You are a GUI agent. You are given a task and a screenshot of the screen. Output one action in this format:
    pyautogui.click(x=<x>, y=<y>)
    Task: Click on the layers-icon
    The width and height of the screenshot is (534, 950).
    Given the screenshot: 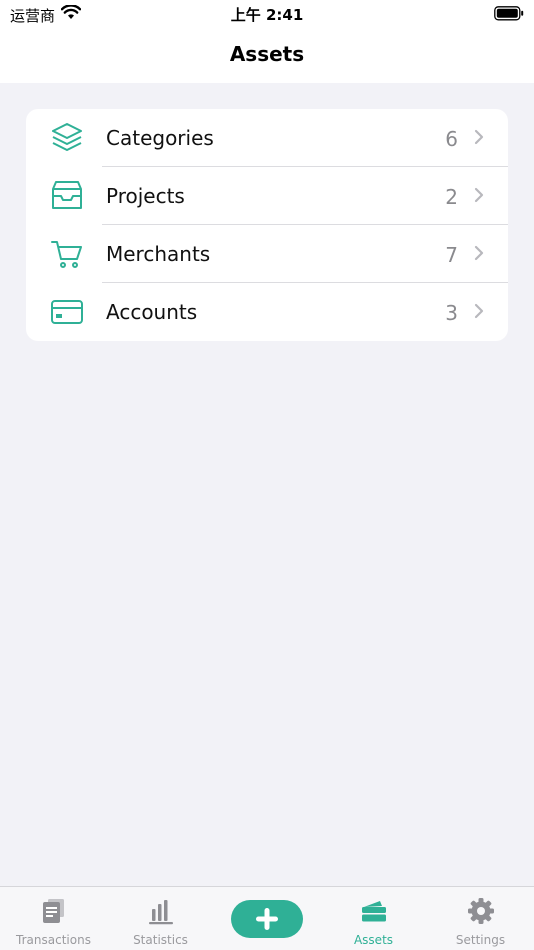 What is the action you would take?
    pyautogui.click(x=67, y=138)
    